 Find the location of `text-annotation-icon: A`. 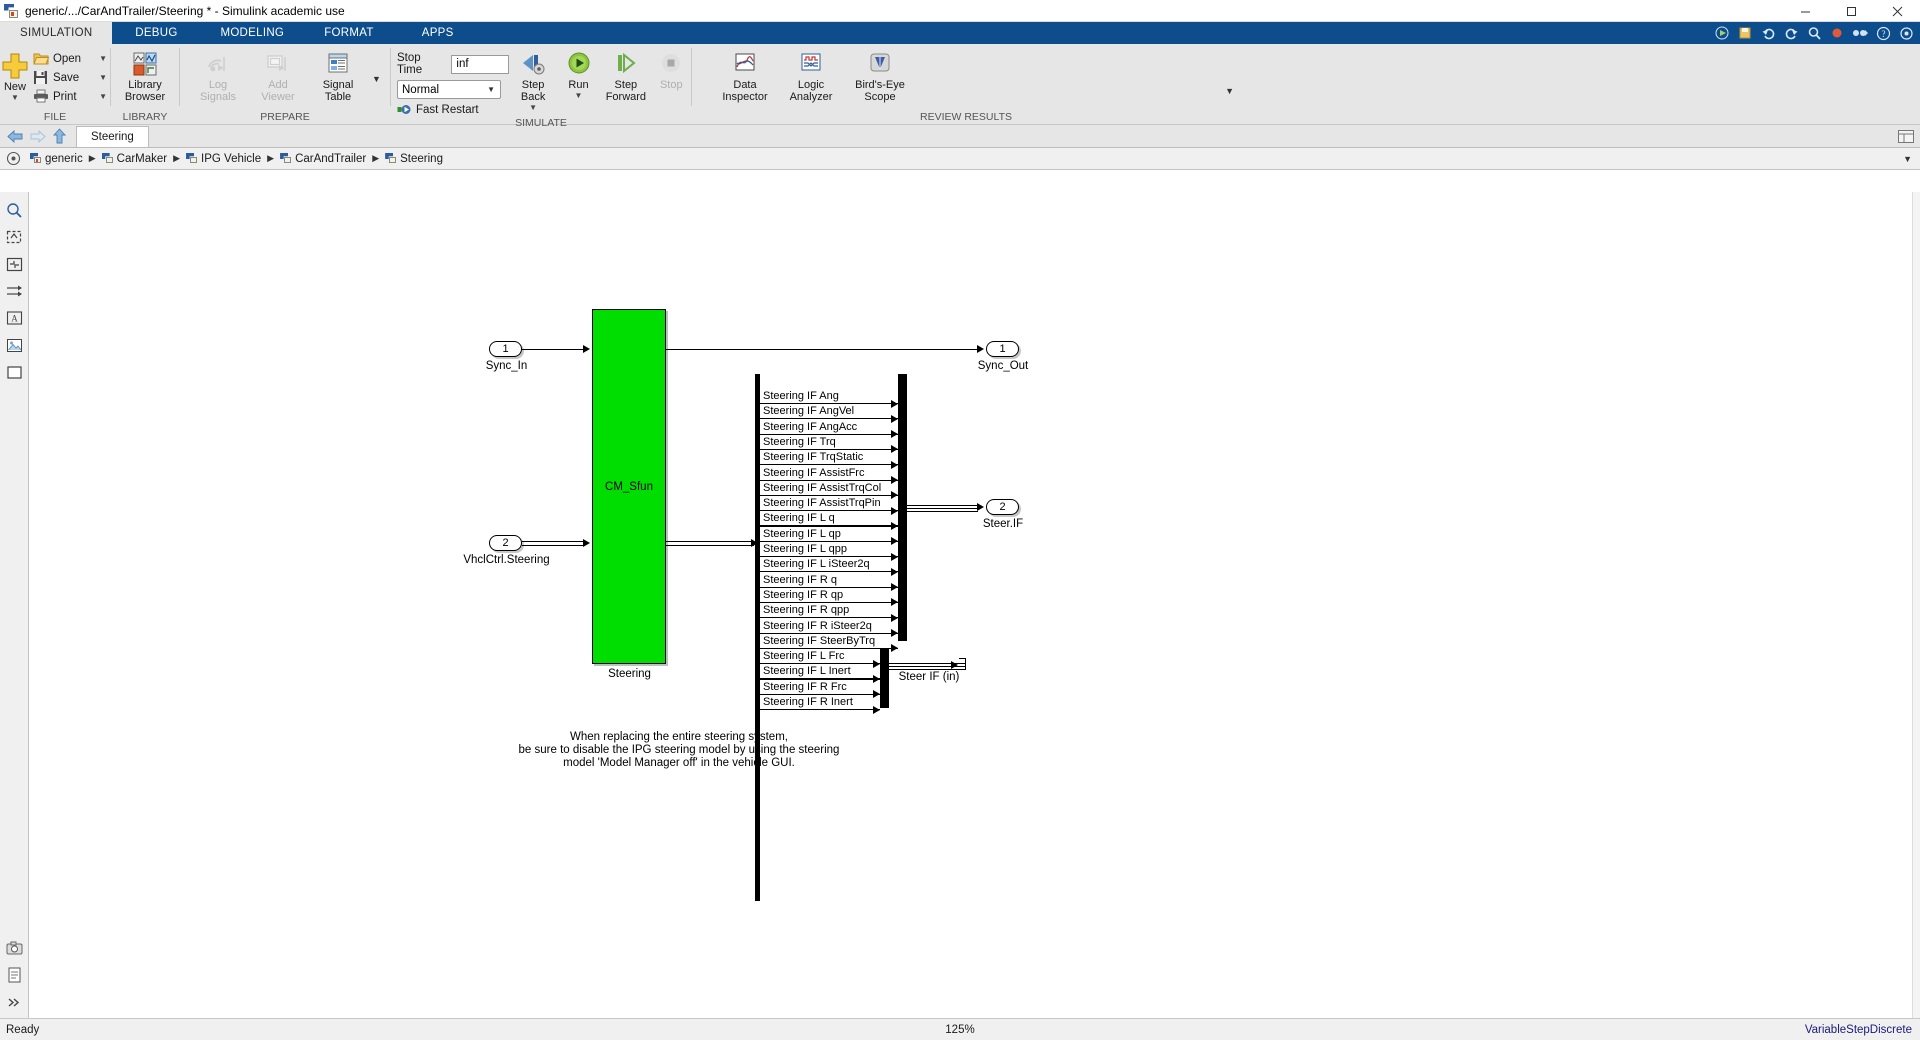

text-annotation-icon: A is located at coordinates (14, 318).